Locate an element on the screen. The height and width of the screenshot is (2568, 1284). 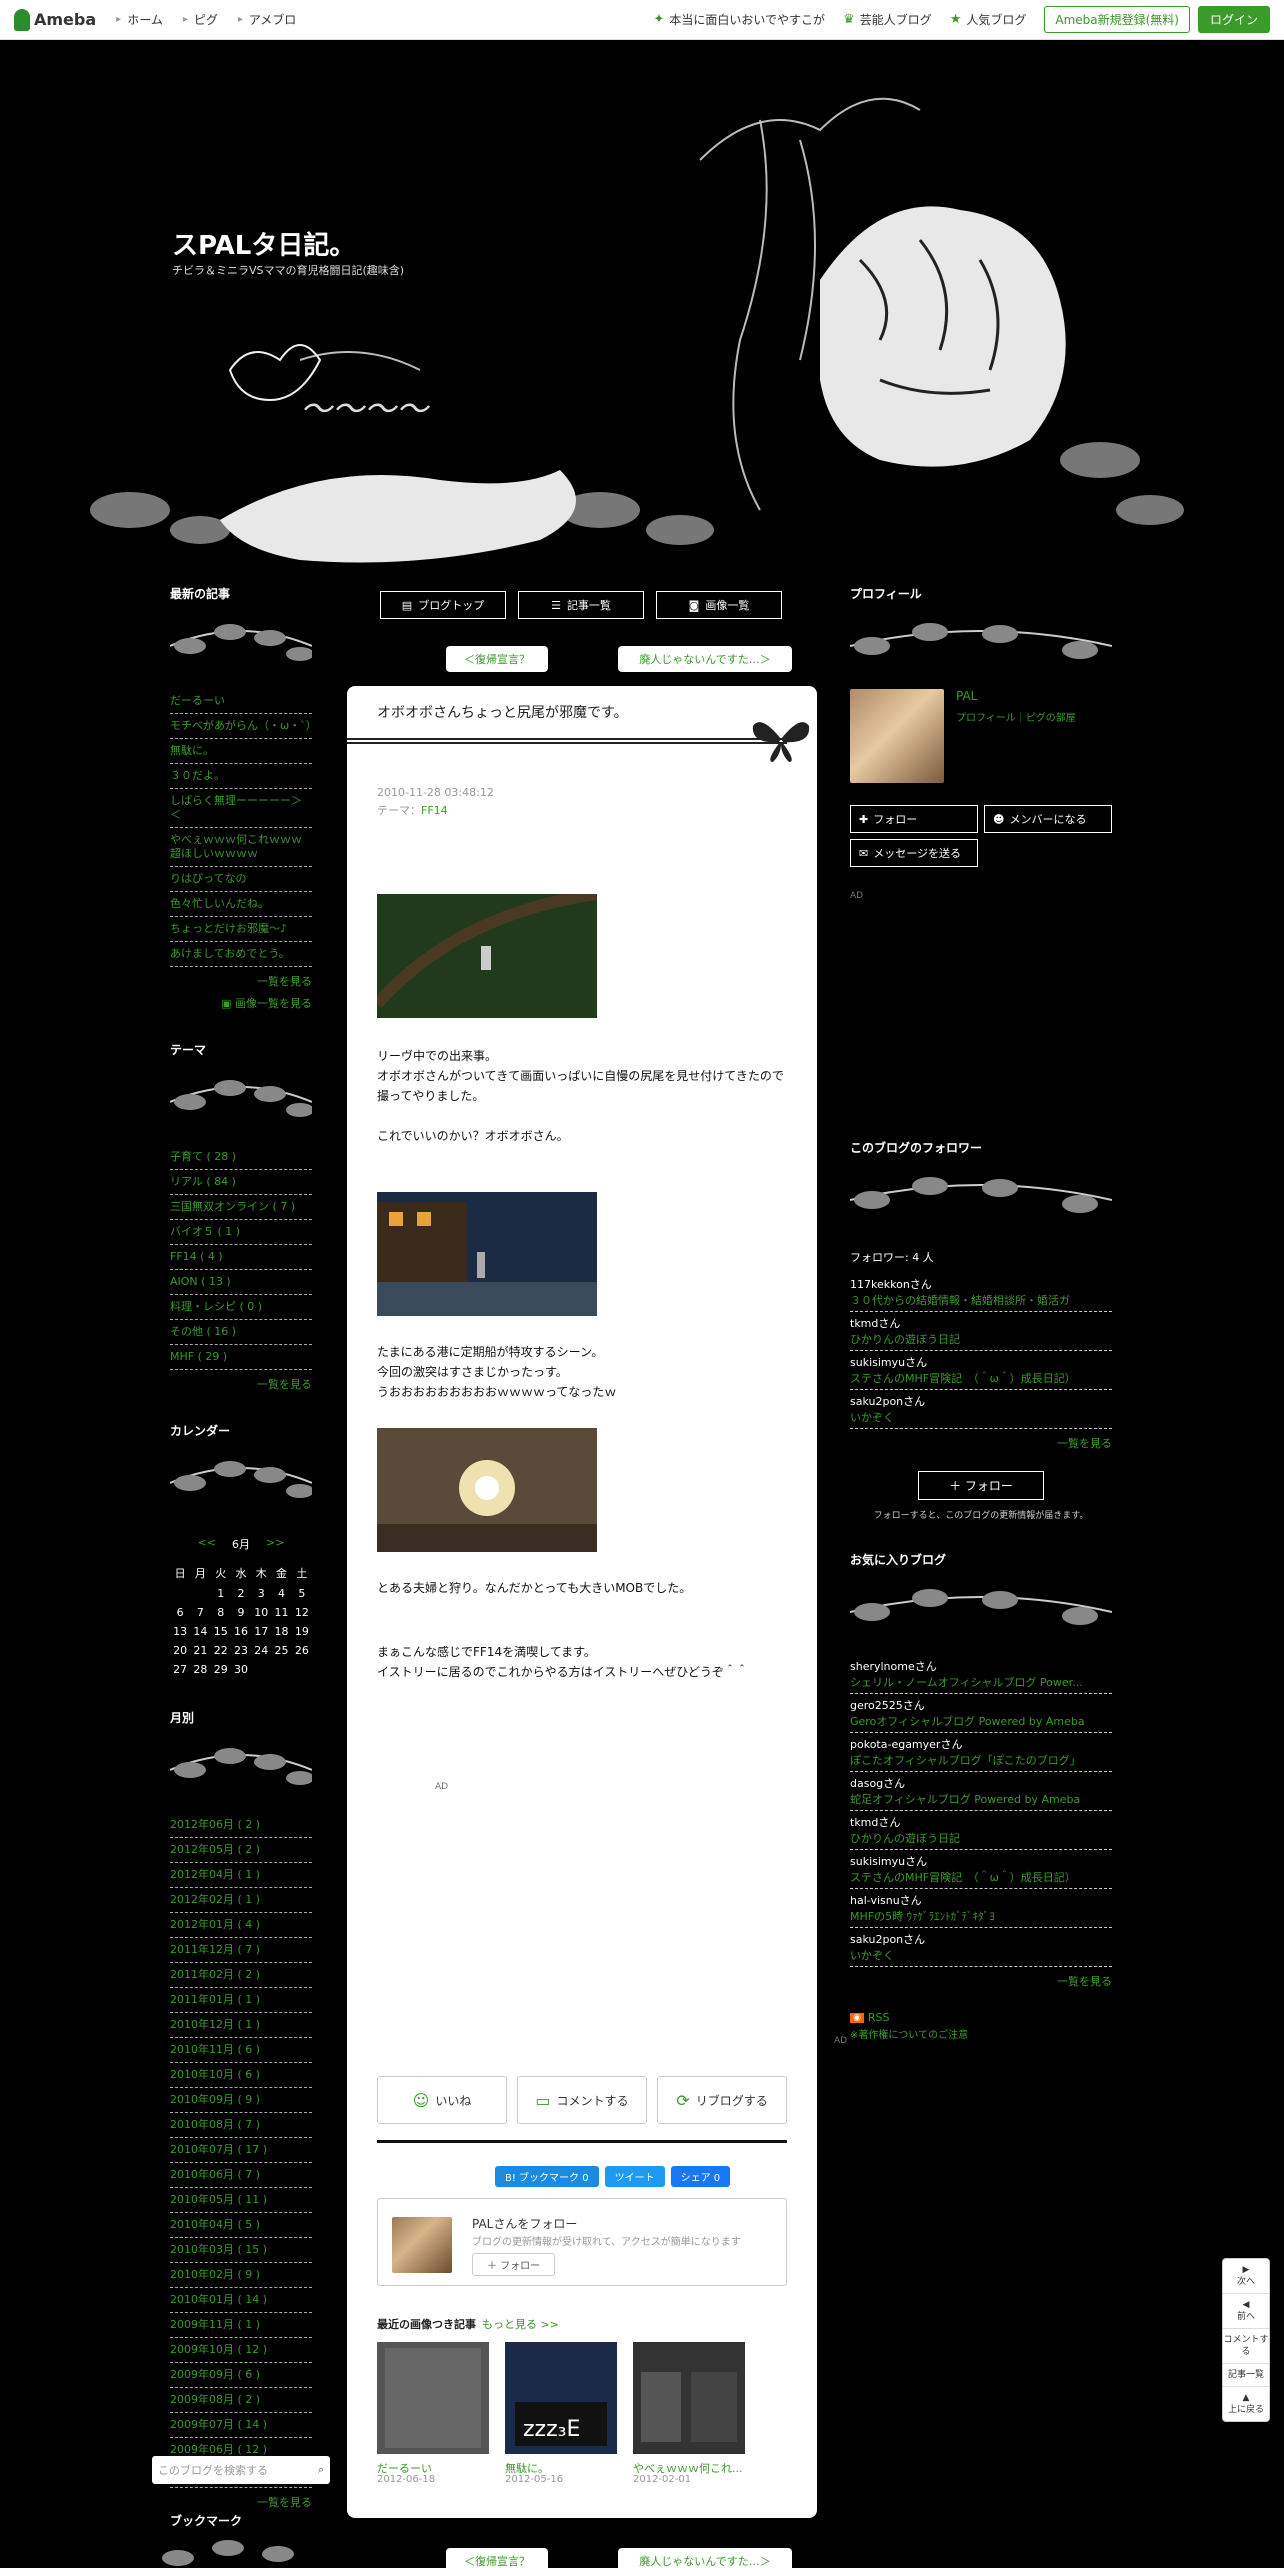
profile-name: PAL is located at coordinates (1016, 696).